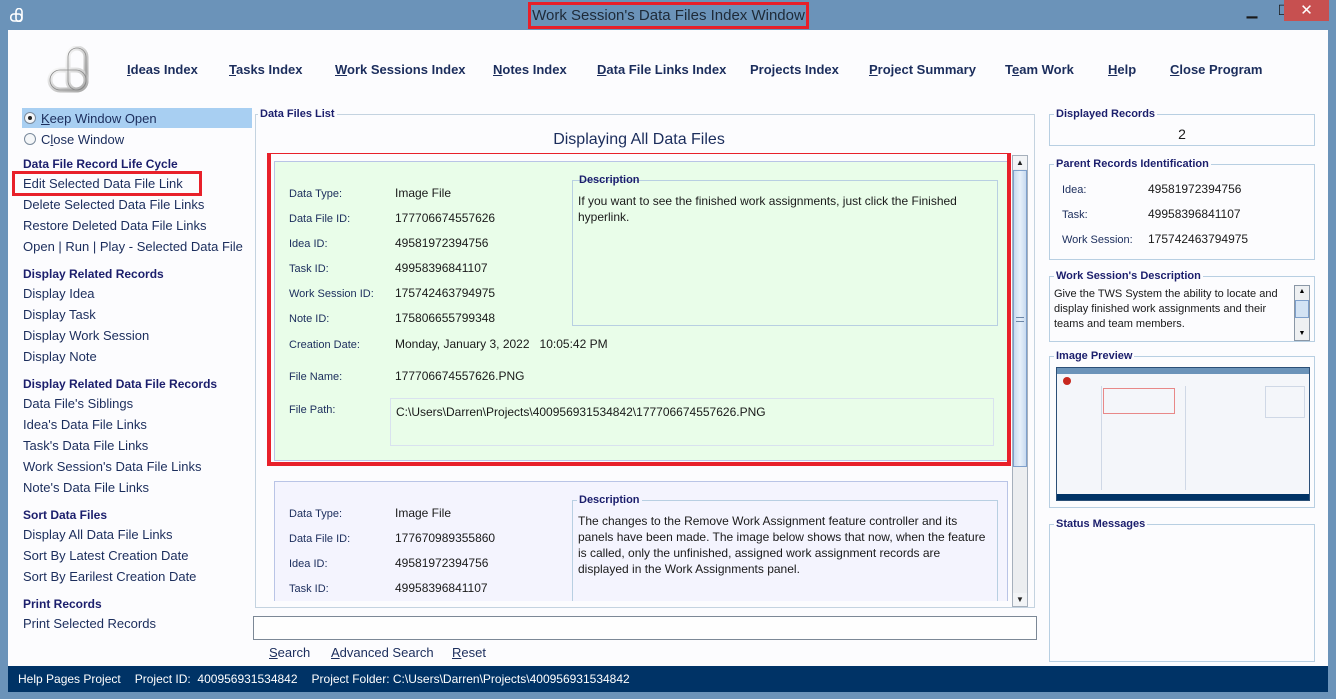  Describe the element at coordinates (423, 513) in the screenshot. I see `data-type-value: Image File` at that location.